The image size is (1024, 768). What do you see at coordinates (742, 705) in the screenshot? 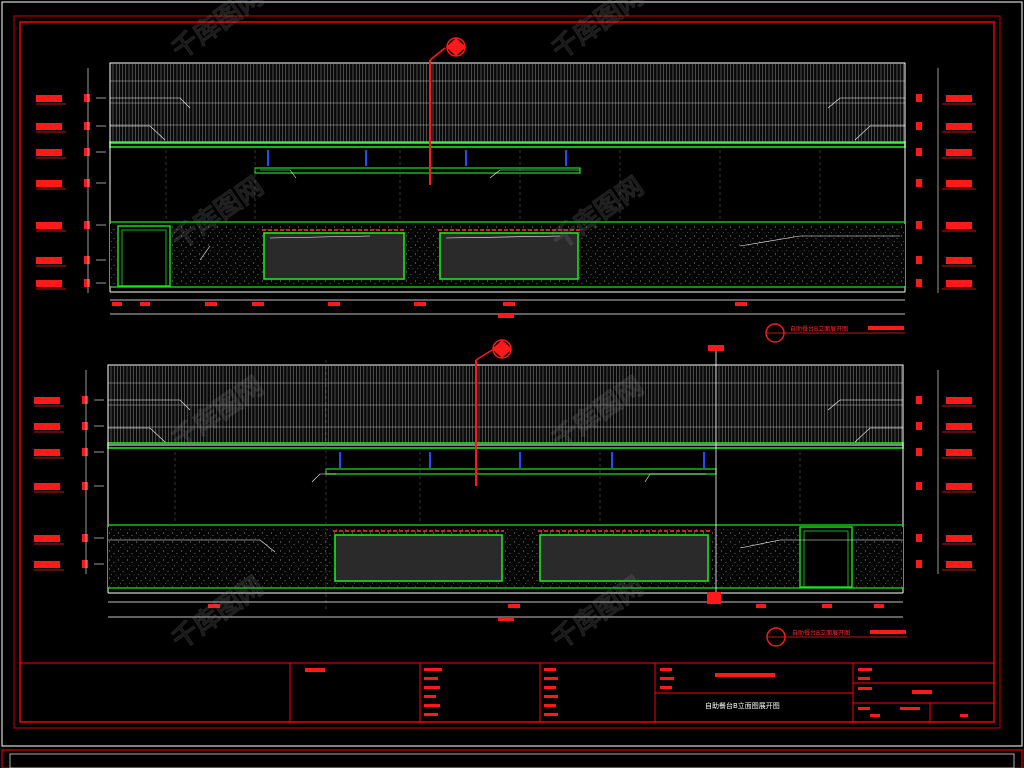
I see `drawing-title: 自助餐台B立面图展开图` at bounding box center [742, 705].